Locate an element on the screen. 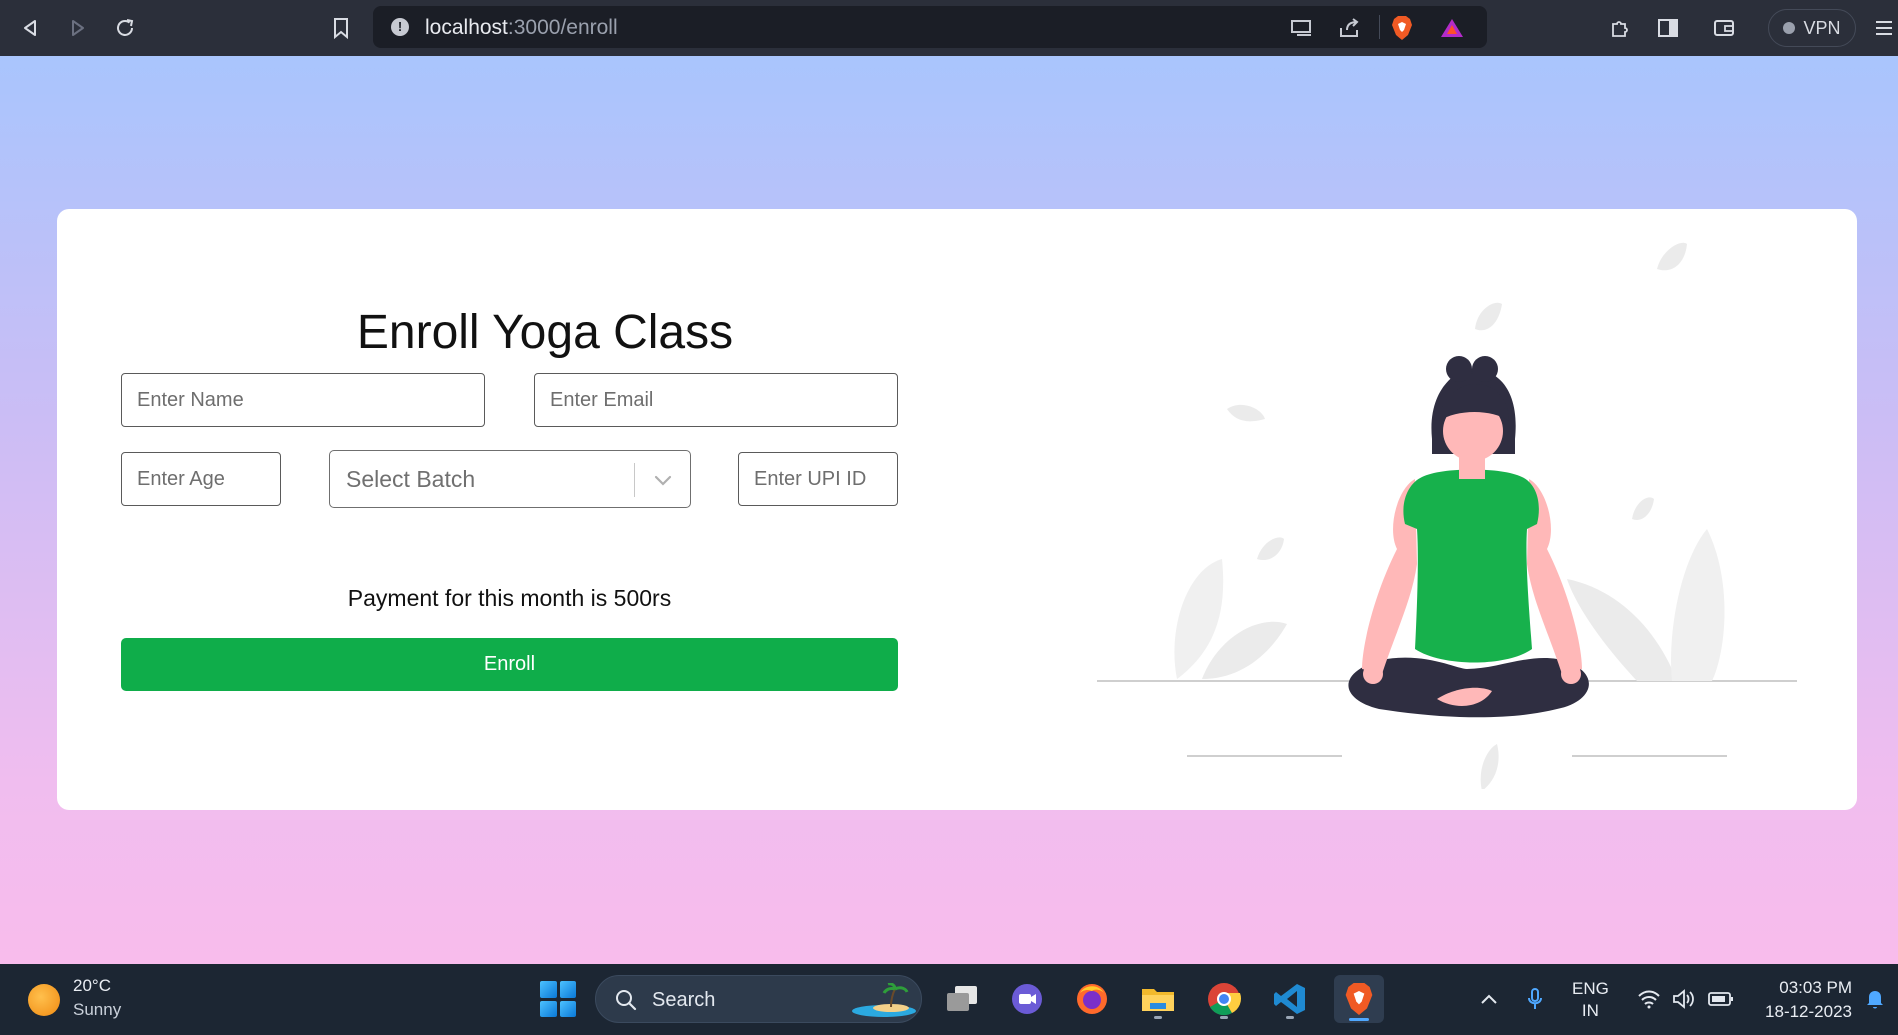 The width and height of the screenshot is (1898, 1035). chevron-down-icon is located at coordinates (663, 480).